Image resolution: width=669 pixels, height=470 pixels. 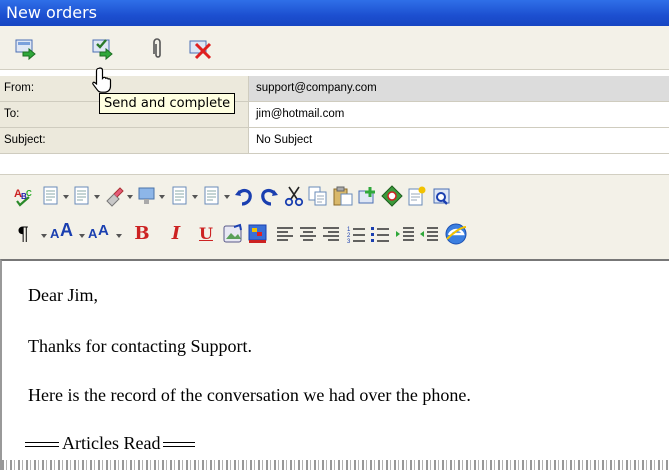 I want to click on torn-edge, so click(x=335, y=465).